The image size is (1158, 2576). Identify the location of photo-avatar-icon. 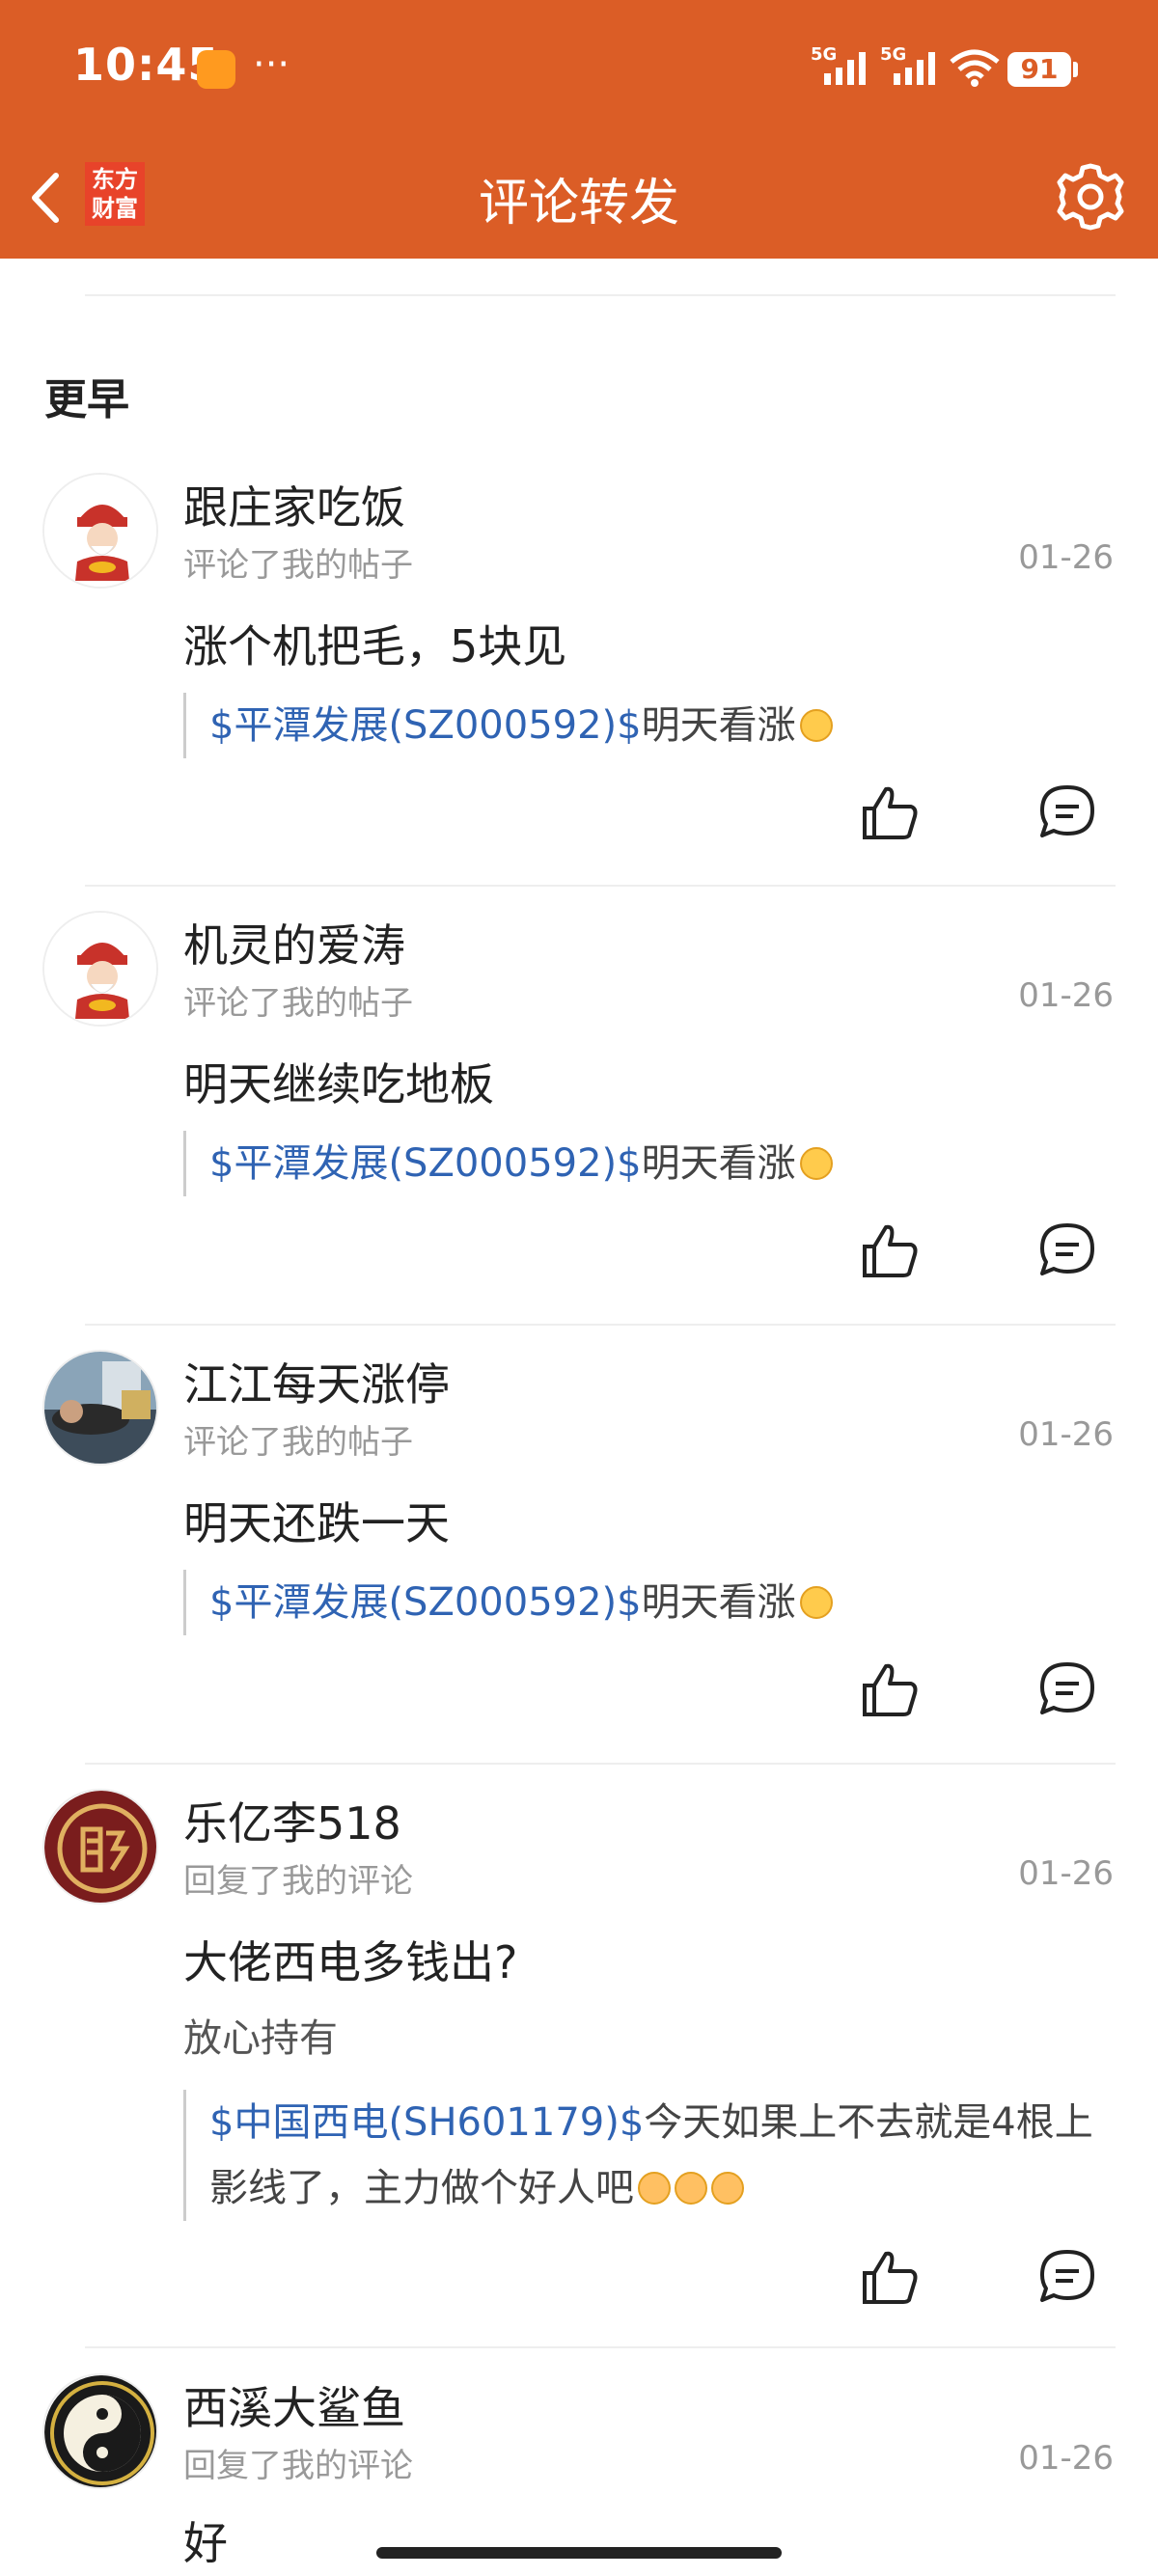
(100, 1408).